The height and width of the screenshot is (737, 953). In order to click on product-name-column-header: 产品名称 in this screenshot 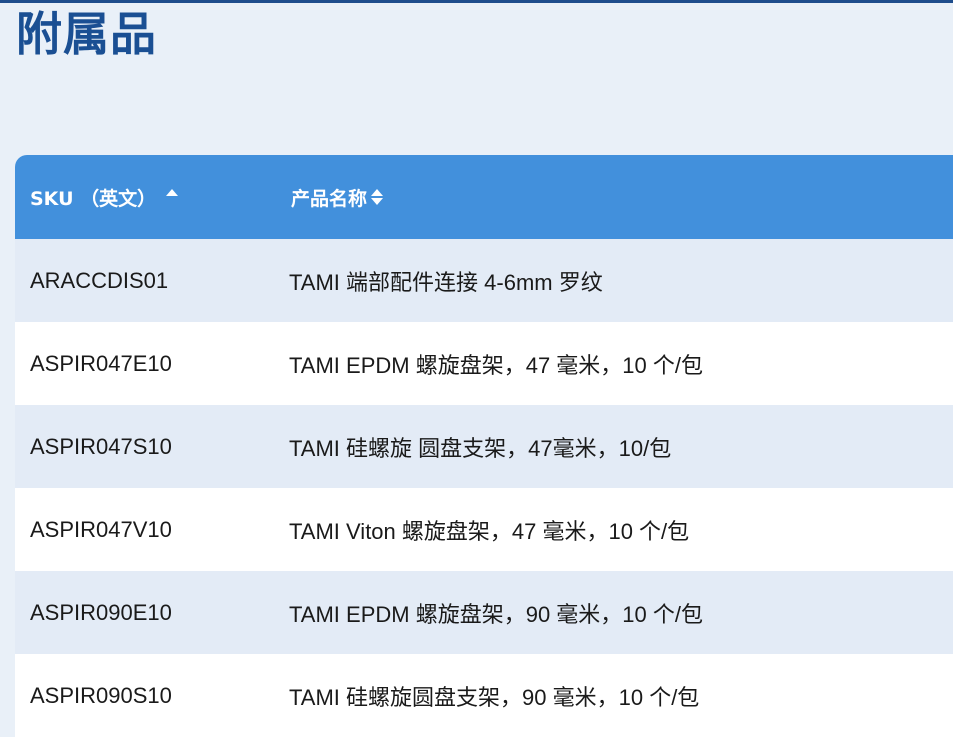, I will do `click(329, 197)`.